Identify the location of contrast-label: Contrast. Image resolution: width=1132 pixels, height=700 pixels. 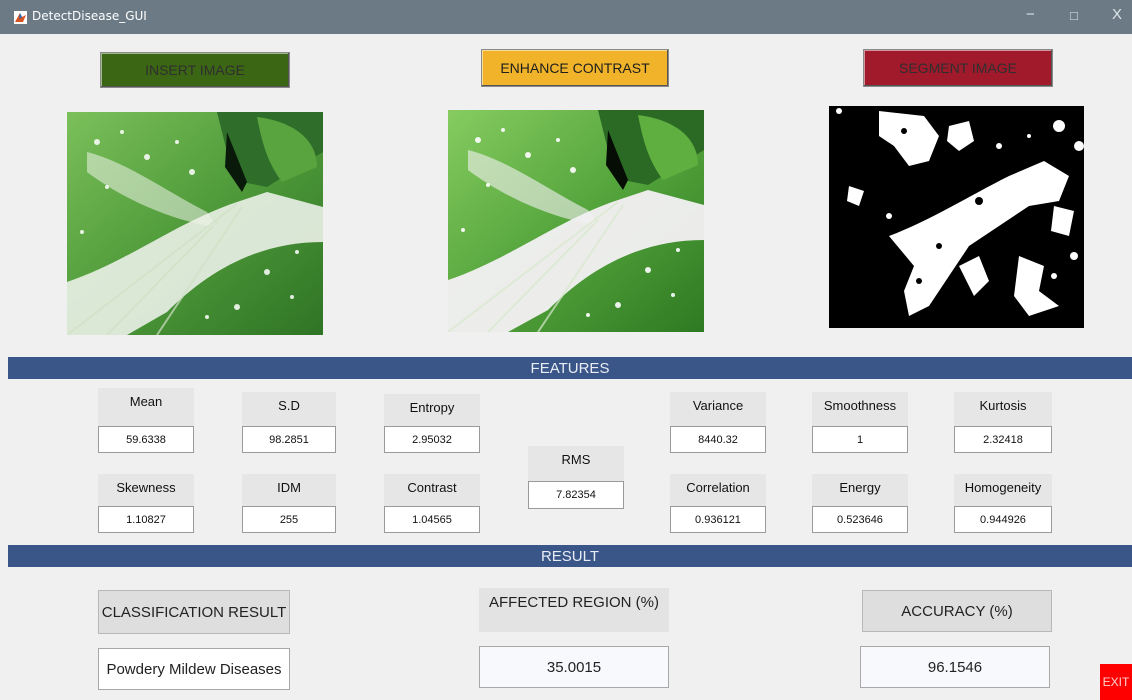
(432, 492).